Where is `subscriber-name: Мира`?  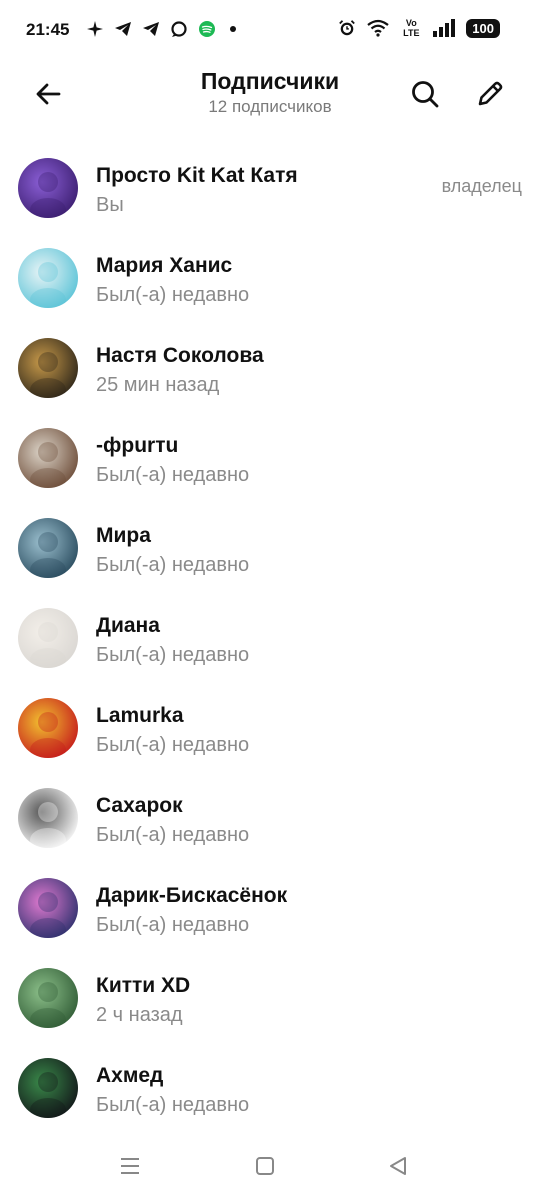
subscriber-name: Мира is located at coordinates (123, 535).